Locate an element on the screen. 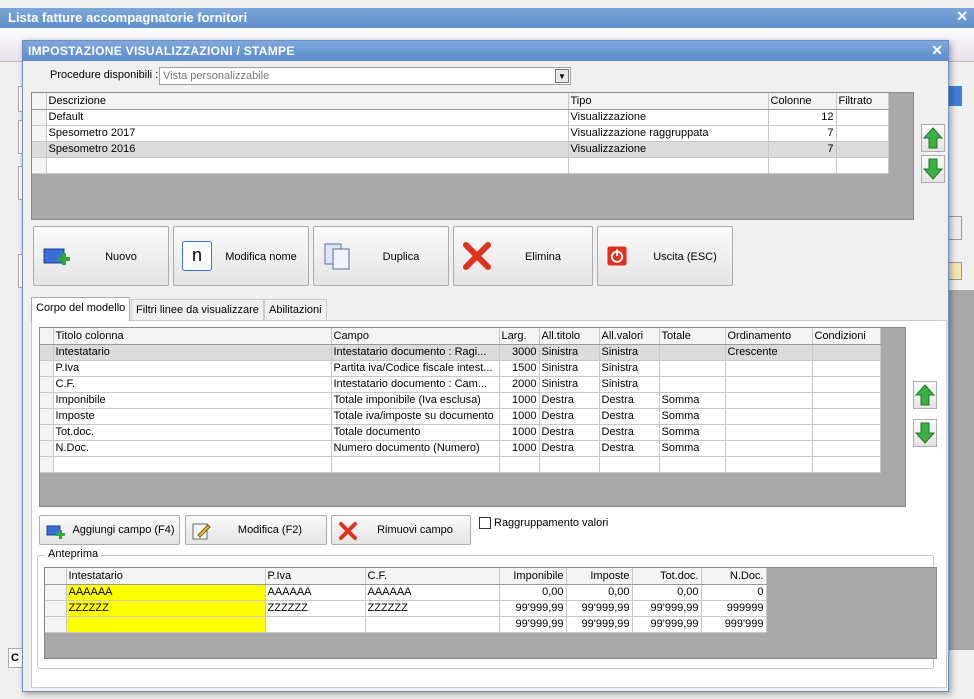 The image size is (974, 699). chevron-down-icon: ▼ is located at coordinates (562, 76).